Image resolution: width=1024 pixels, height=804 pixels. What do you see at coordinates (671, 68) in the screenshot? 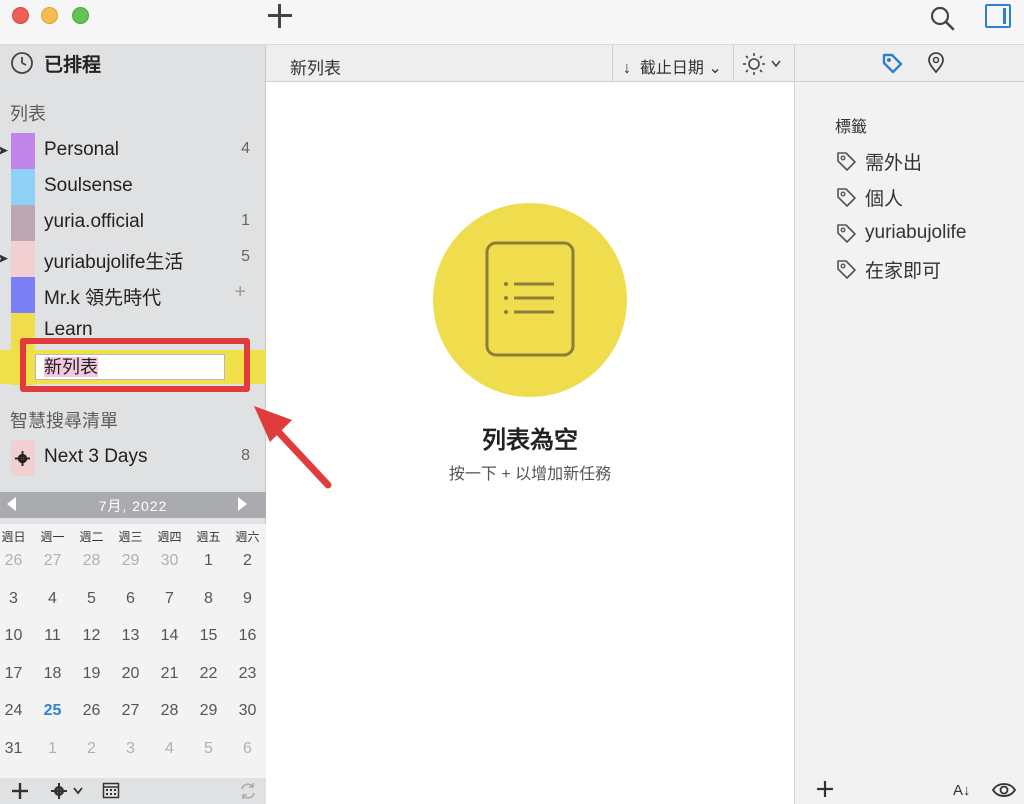
I see `sort-label: 截止日期` at bounding box center [671, 68].